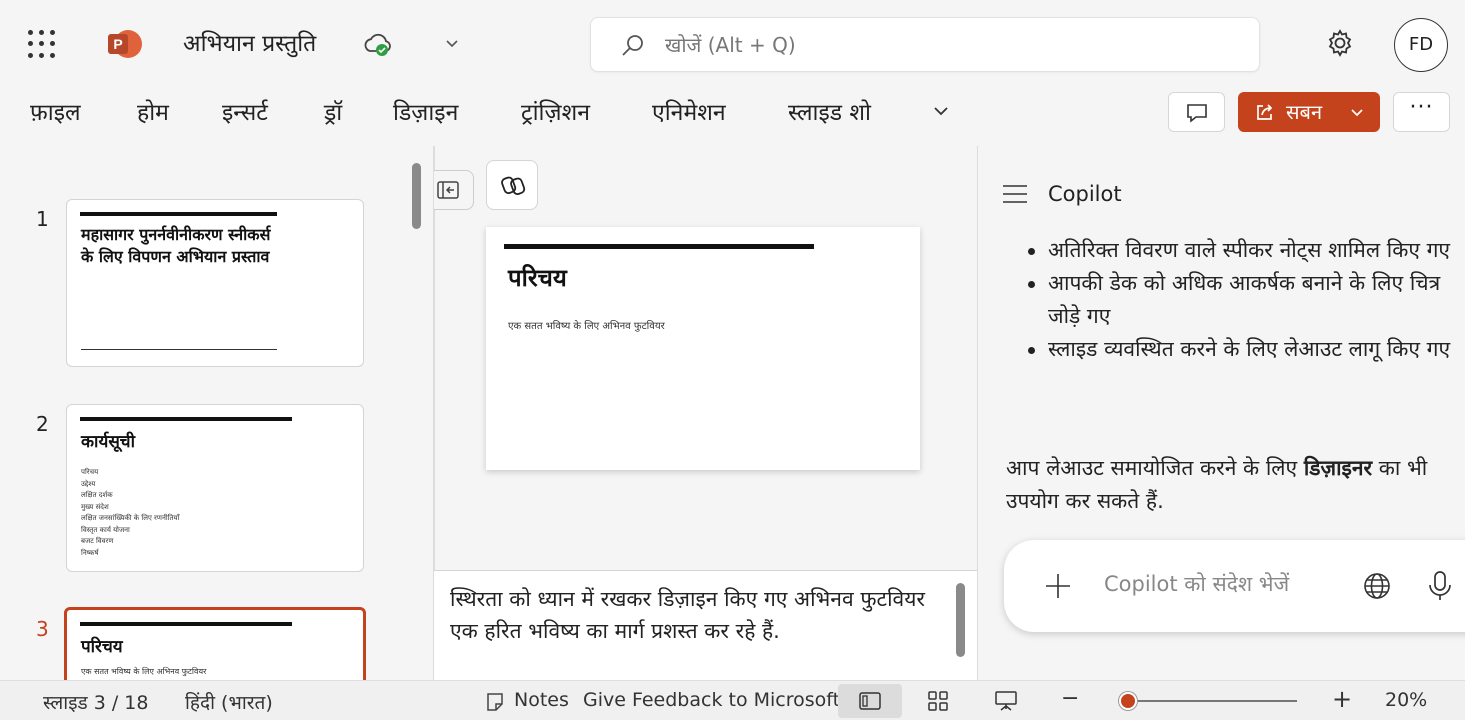  Describe the element at coordinates (42, 424) in the screenshot. I see `slide-number: 2` at that location.